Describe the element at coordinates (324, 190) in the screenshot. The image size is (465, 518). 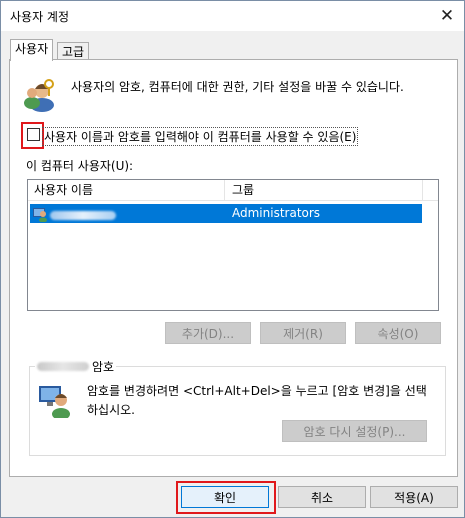
I see `column-header-group: 그룹` at that location.